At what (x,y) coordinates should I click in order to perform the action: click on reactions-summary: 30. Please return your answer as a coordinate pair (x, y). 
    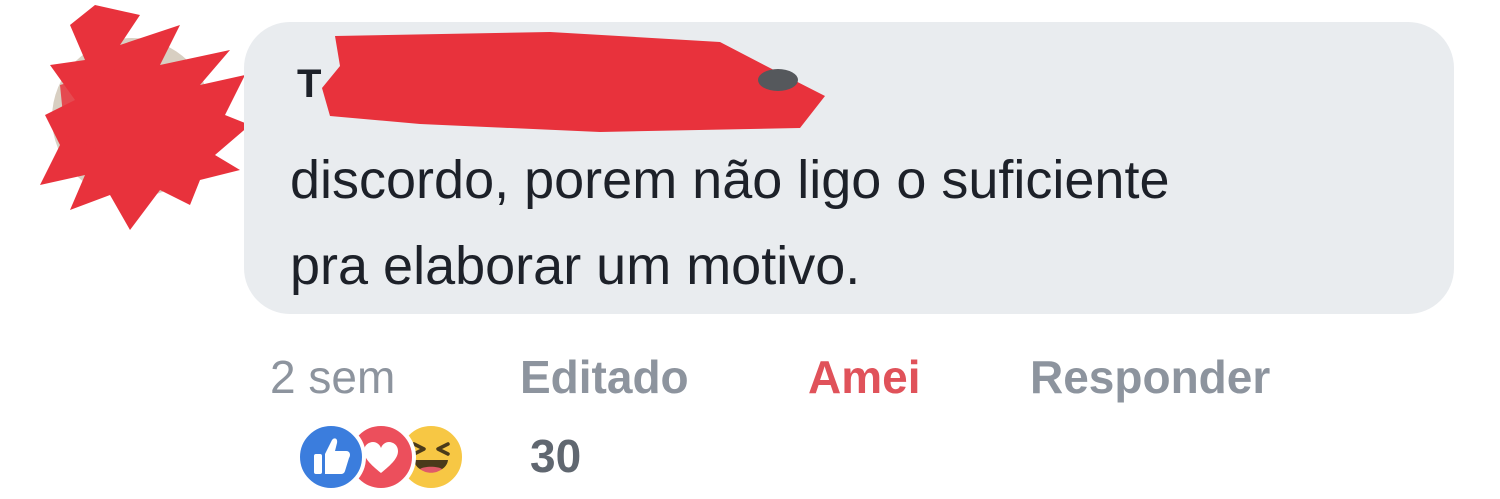
    Looking at the image, I should click on (456, 455).